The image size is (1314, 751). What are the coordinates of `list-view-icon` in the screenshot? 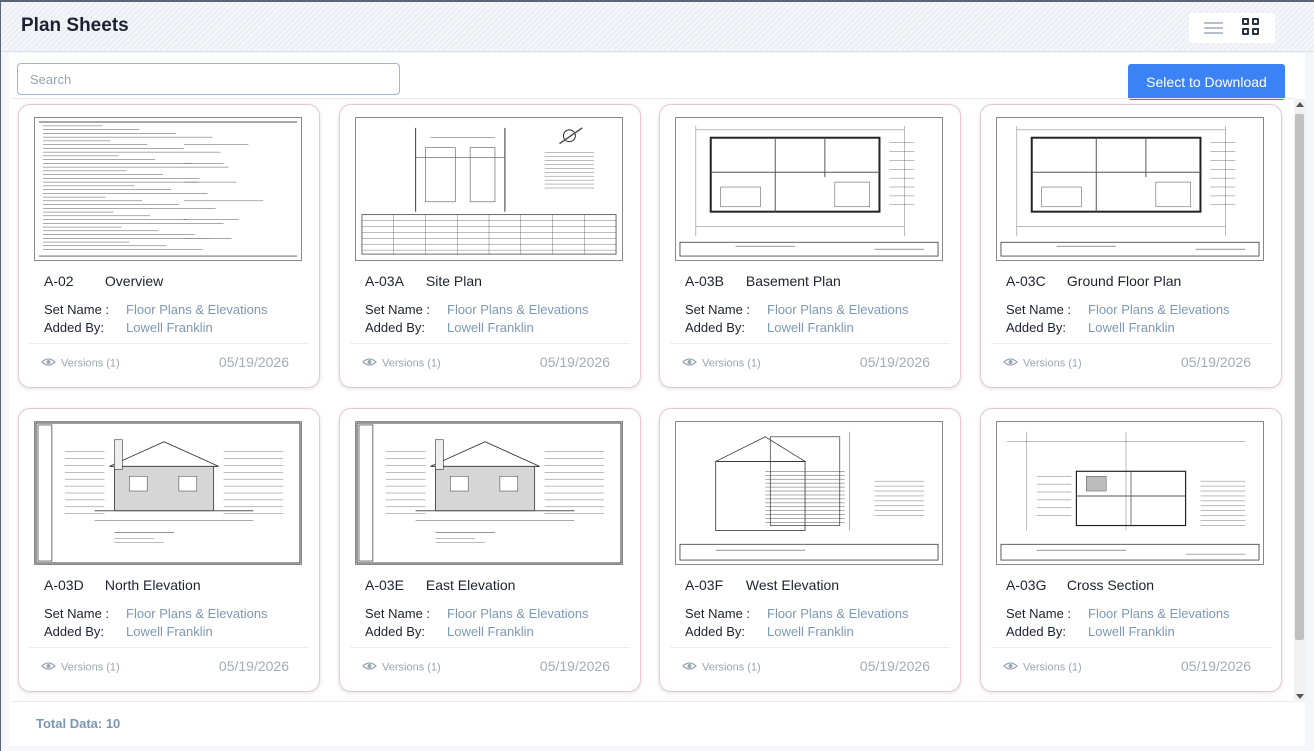 It's located at (1210, 28).